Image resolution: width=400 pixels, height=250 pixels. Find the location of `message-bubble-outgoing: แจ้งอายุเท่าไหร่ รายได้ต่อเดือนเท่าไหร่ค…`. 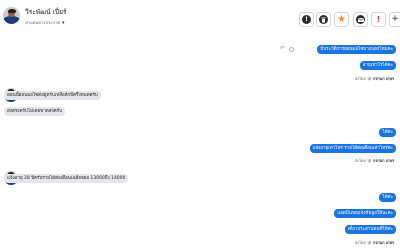

message-bubble-outgoing: แจ้งอายุเท่าไหร่ รายได้ต่อเดือนเท่าไหร่ค… is located at coordinates (352, 148).